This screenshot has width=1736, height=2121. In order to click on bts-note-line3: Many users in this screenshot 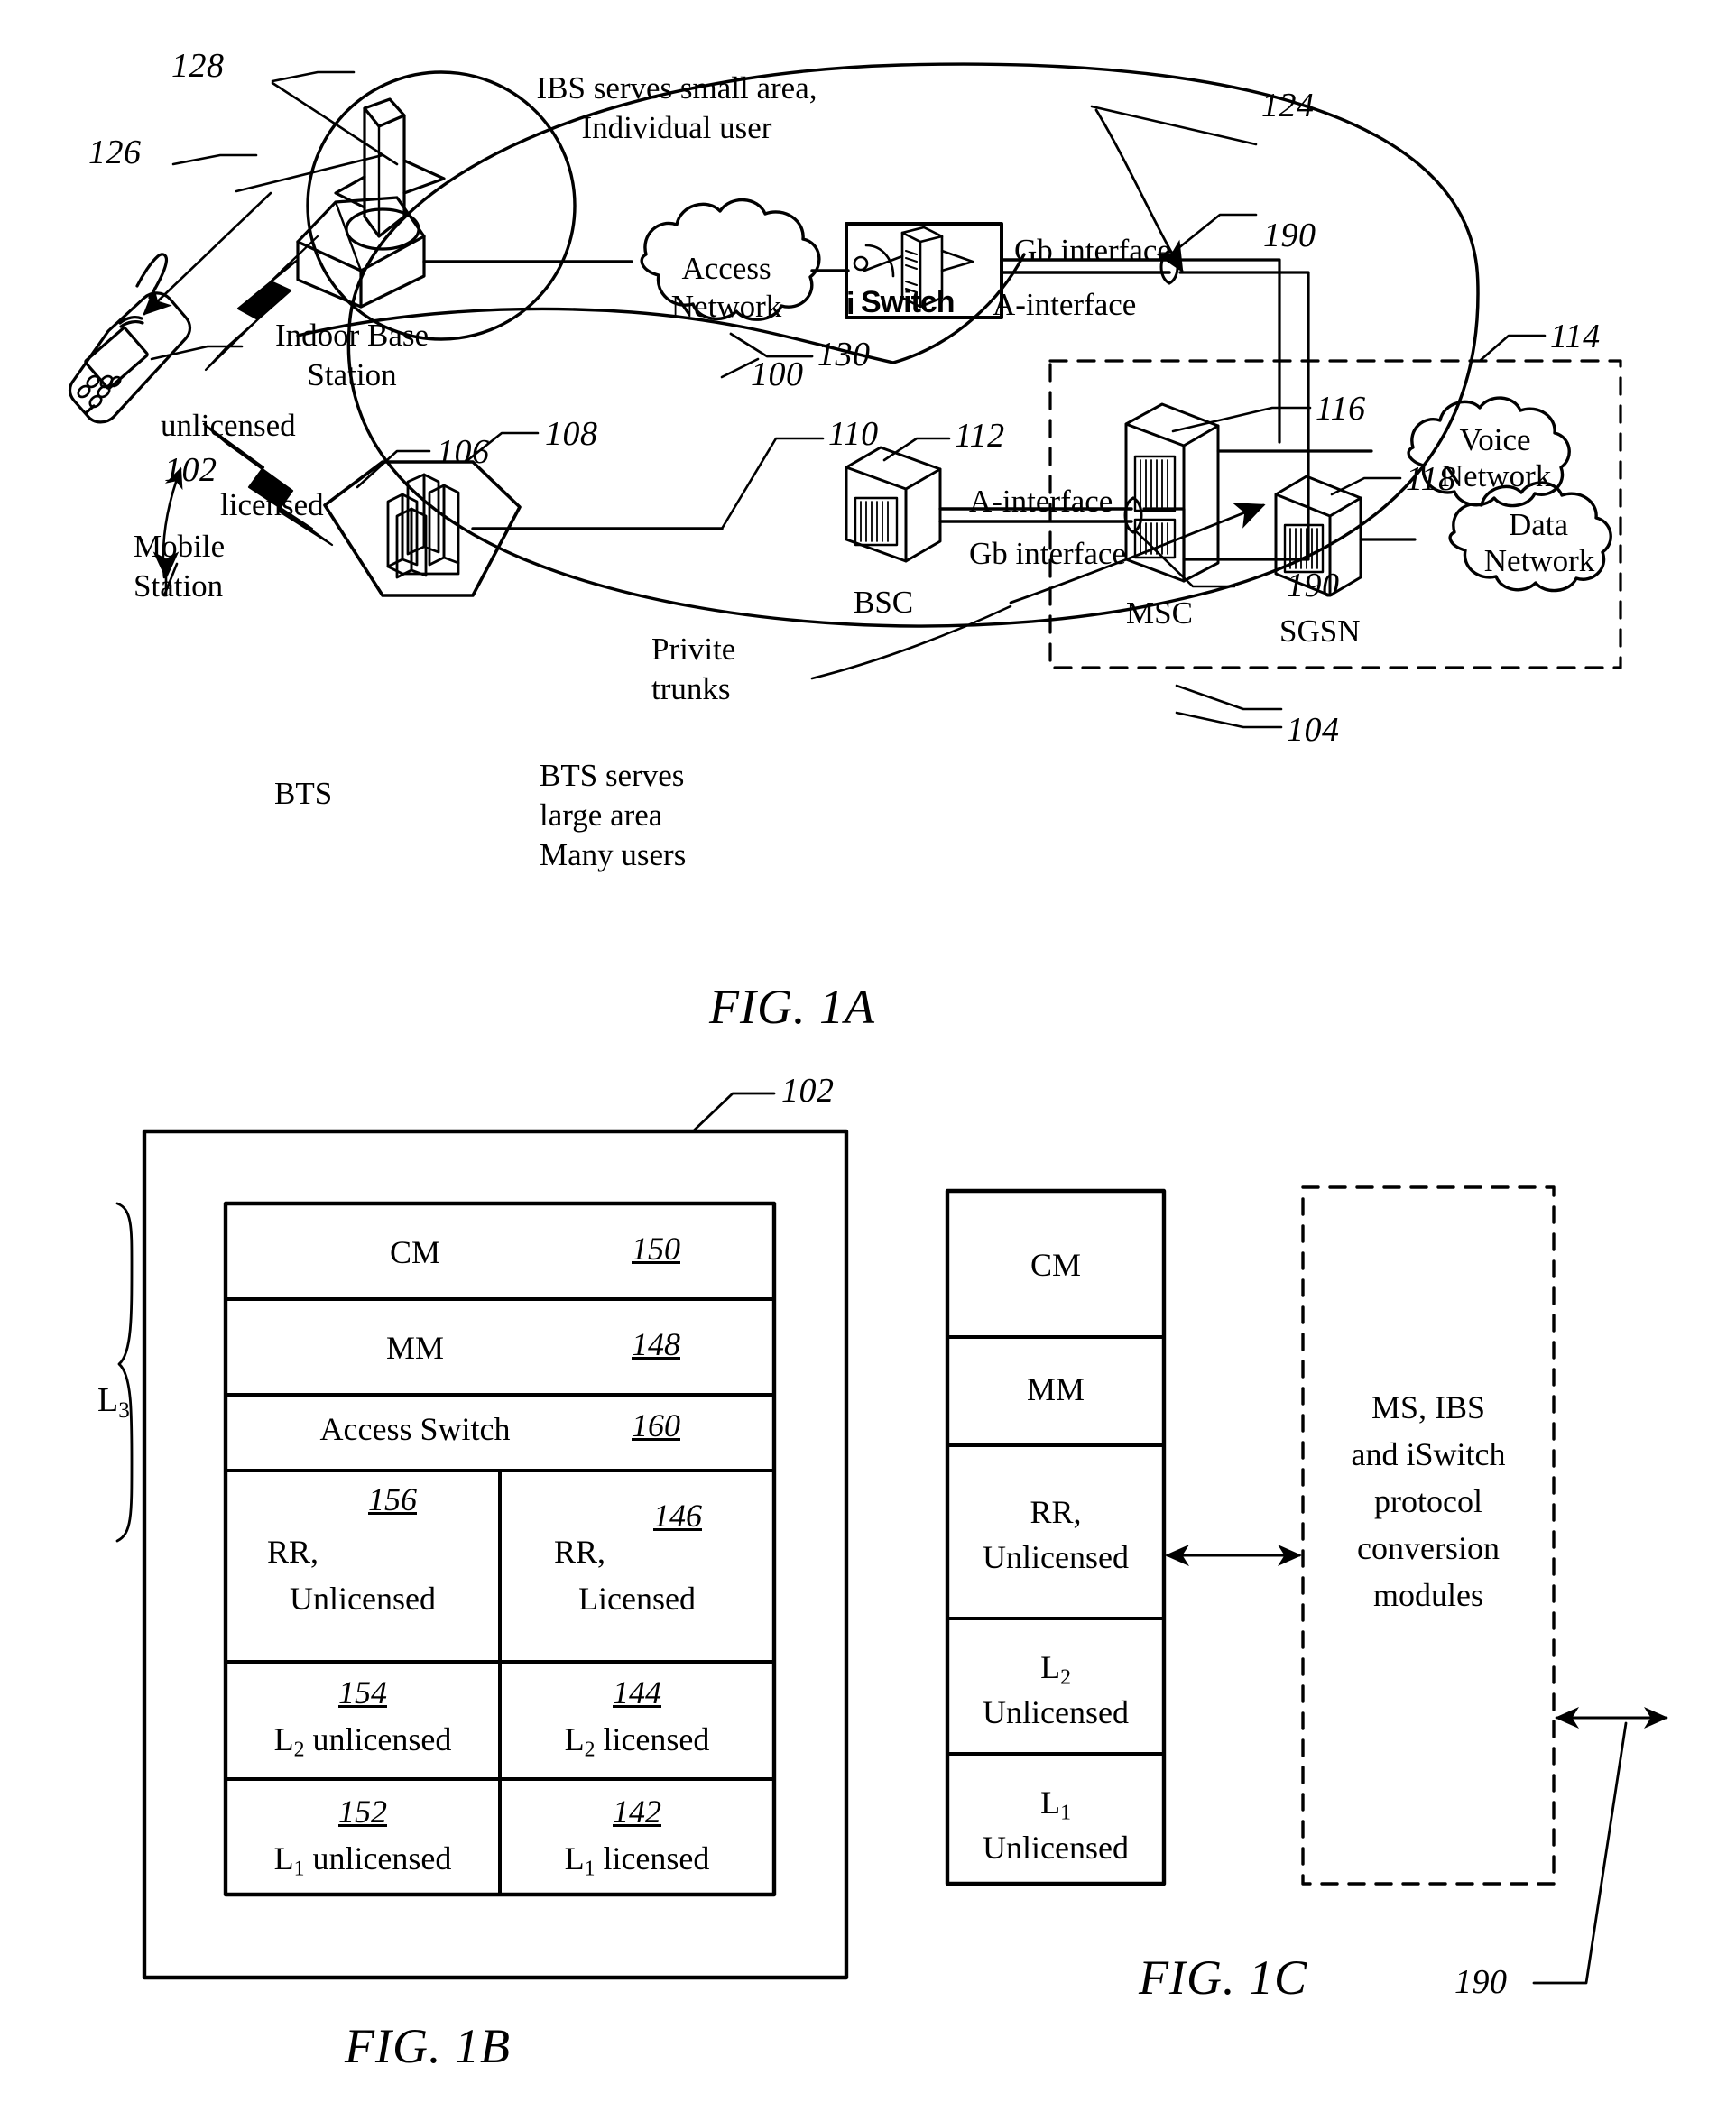, I will do `click(613, 854)`.